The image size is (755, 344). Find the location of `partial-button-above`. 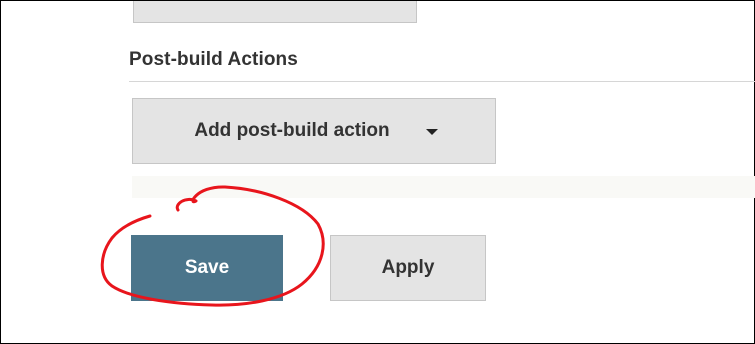

partial-button-above is located at coordinates (275, 12).